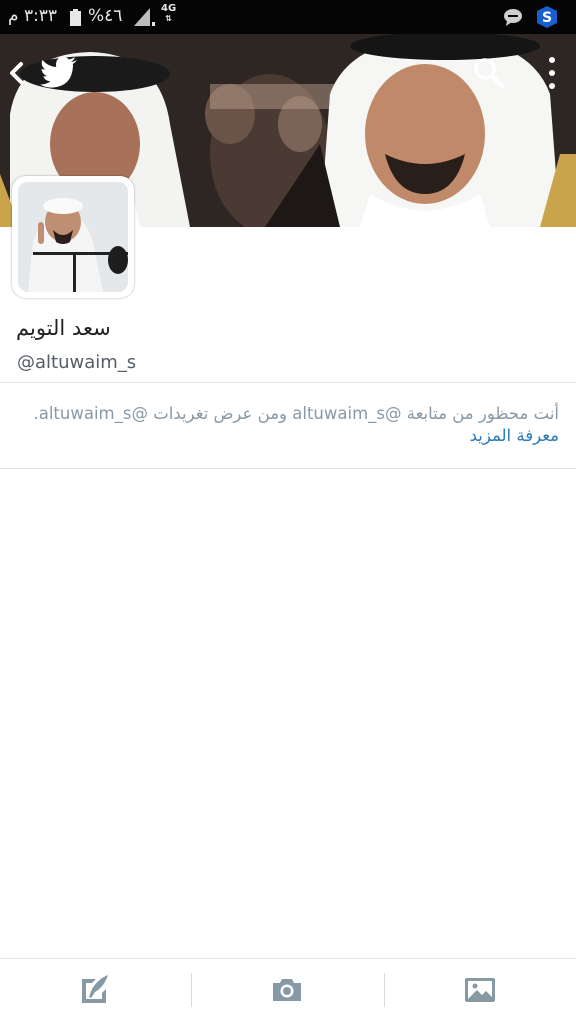 The height and width of the screenshot is (1025, 576). Describe the element at coordinates (105, 16) in the screenshot. I see `battery-percent: %٤٦` at that location.